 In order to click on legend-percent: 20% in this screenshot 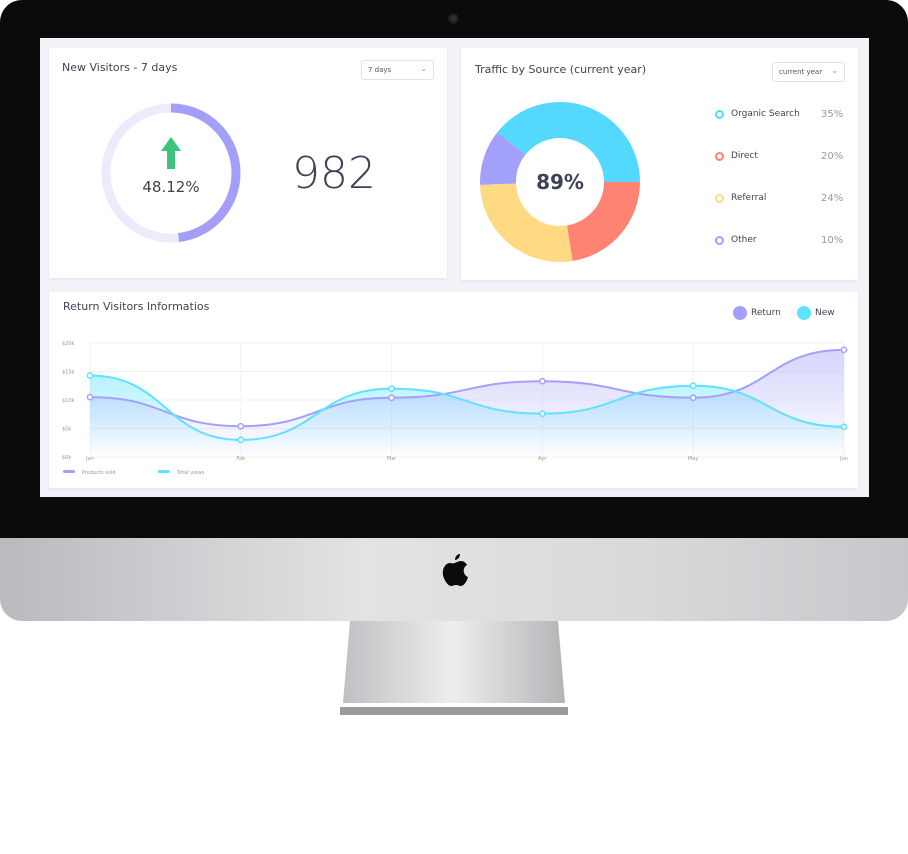, I will do `click(832, 156)`.